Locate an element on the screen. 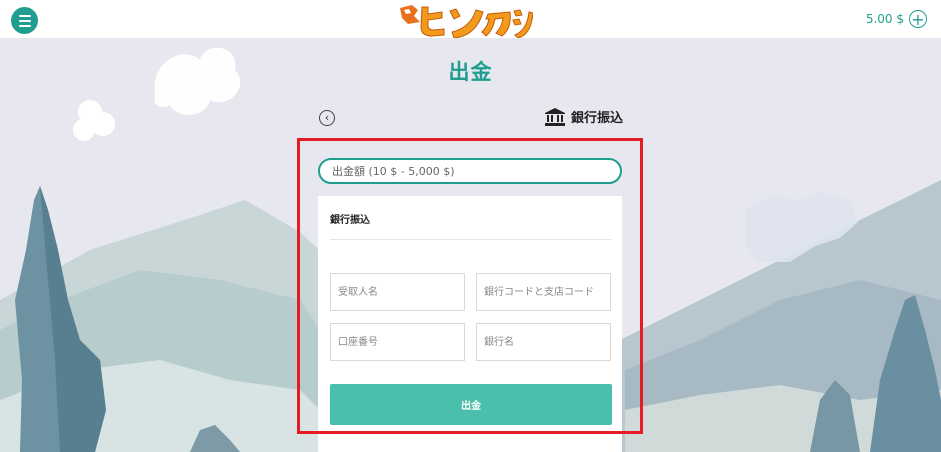 The width and height of the screenshot is (941, 452). site-logo is located at coordinates (465, 20).